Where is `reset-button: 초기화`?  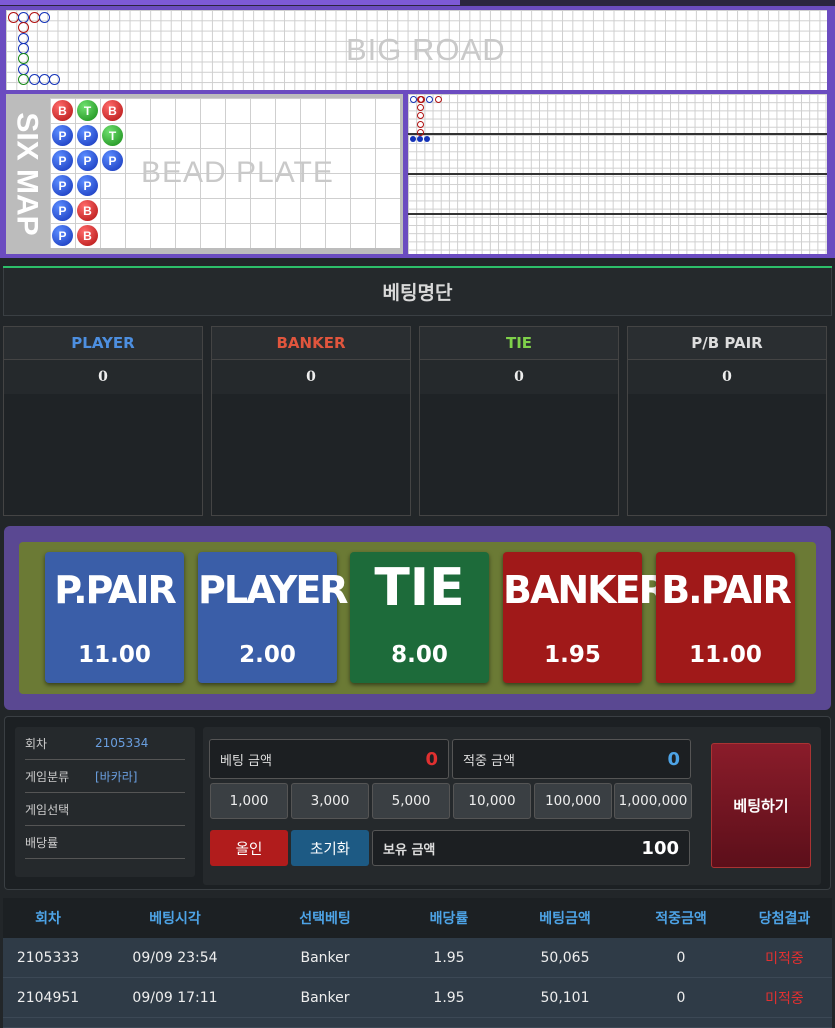 reset-button: 초기화 is located at coordinates (330, 848).